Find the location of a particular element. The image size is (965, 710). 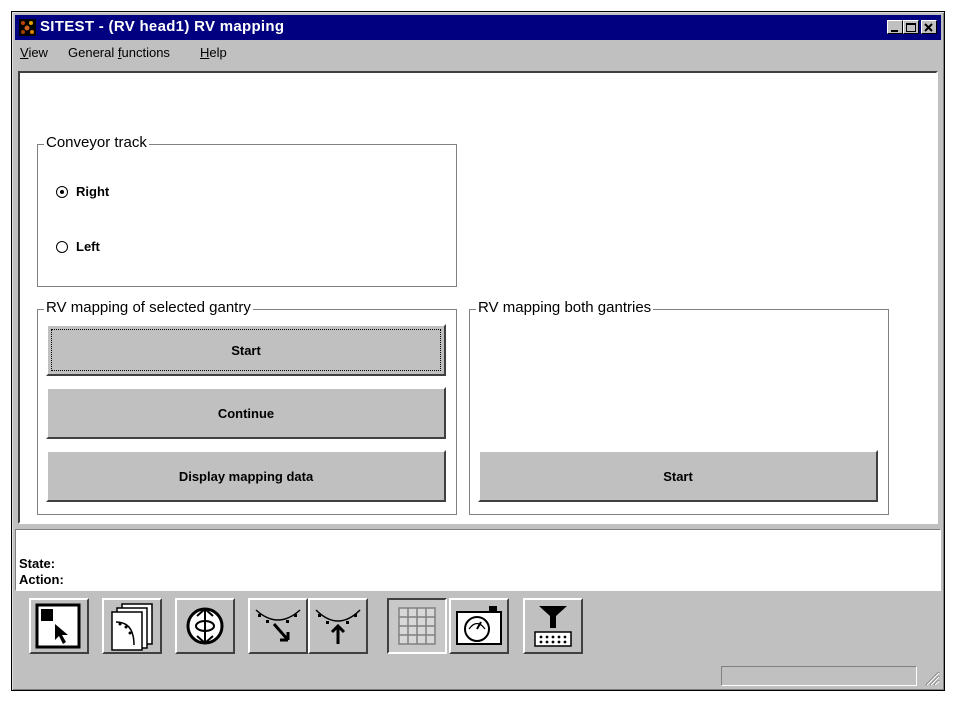

maximize-icon is located at coordinates (911, 27).